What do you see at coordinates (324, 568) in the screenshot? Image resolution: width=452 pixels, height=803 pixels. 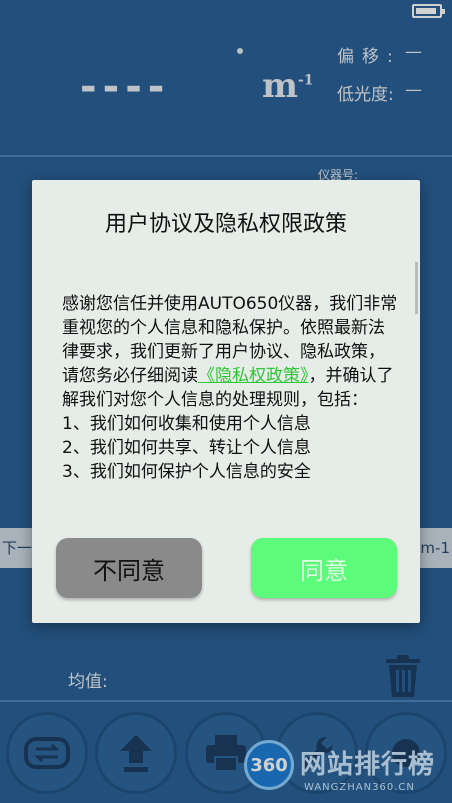 I see `agree-button: 同意` at bounding box center [324, 568].